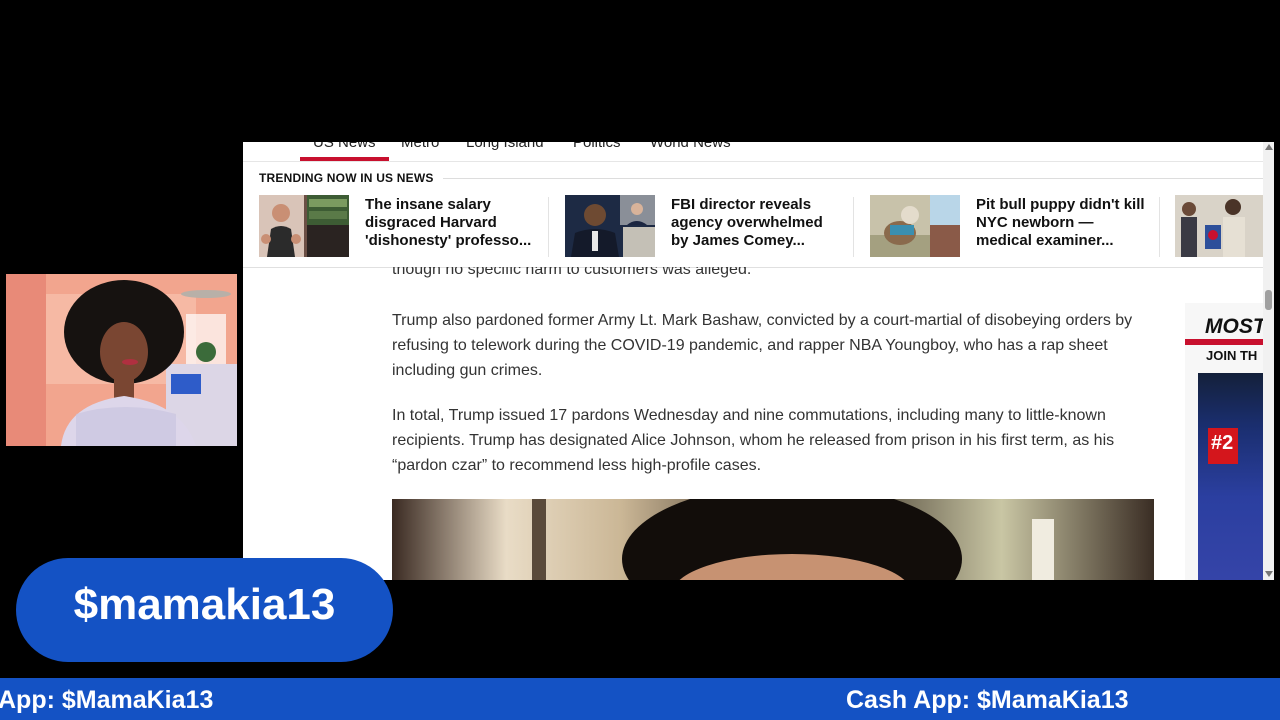  What do you see at coordinates (640, 699) in the screenshot?
I see `cash-app-ticker: App: $MamaKia13 Cash App: $MamaKia13` at bounding box center [640, 699].